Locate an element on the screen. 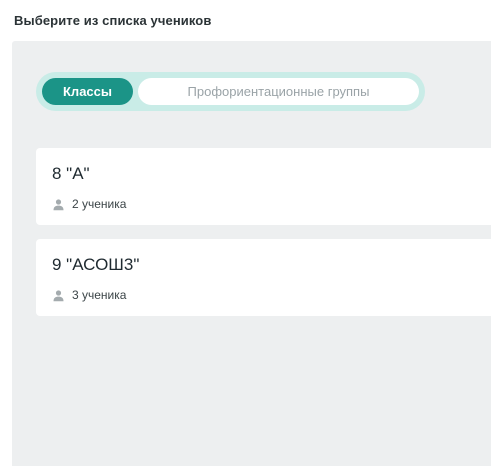  class-name: 9 "АСОШ3" is located at coordinates (96, 264).